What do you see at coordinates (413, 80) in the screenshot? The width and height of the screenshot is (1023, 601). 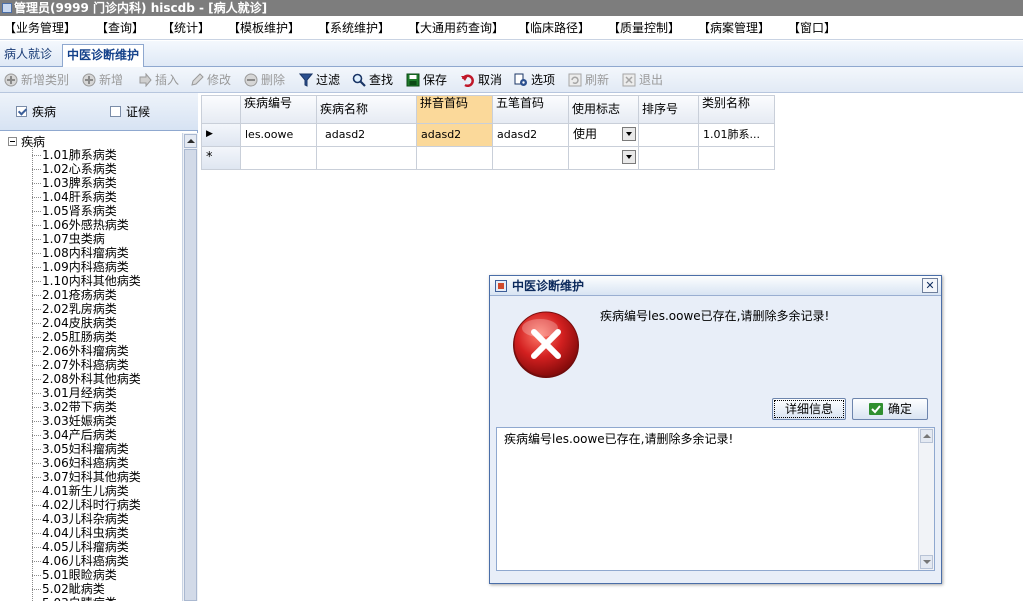 I see `save-icon` at bounding box center [413, 80].